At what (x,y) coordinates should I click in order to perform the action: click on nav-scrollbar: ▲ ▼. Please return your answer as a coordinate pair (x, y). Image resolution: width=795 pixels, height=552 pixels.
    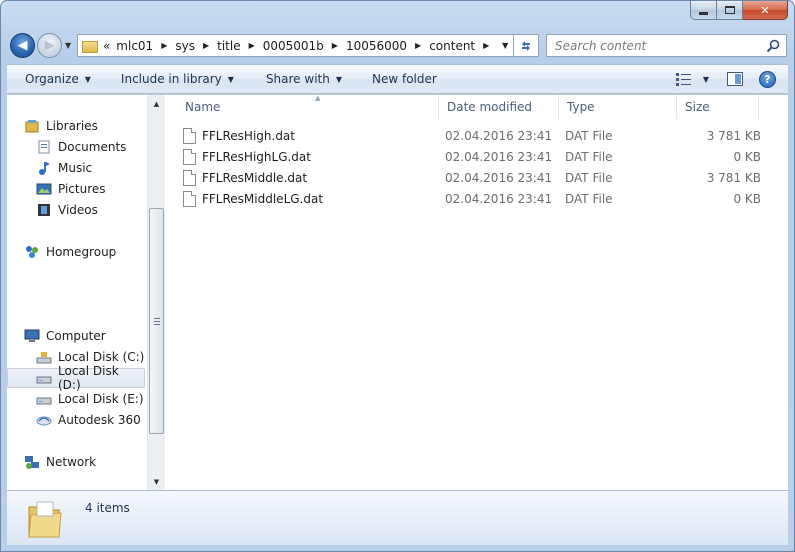
    Looking at the image, I should click on (155, 292).